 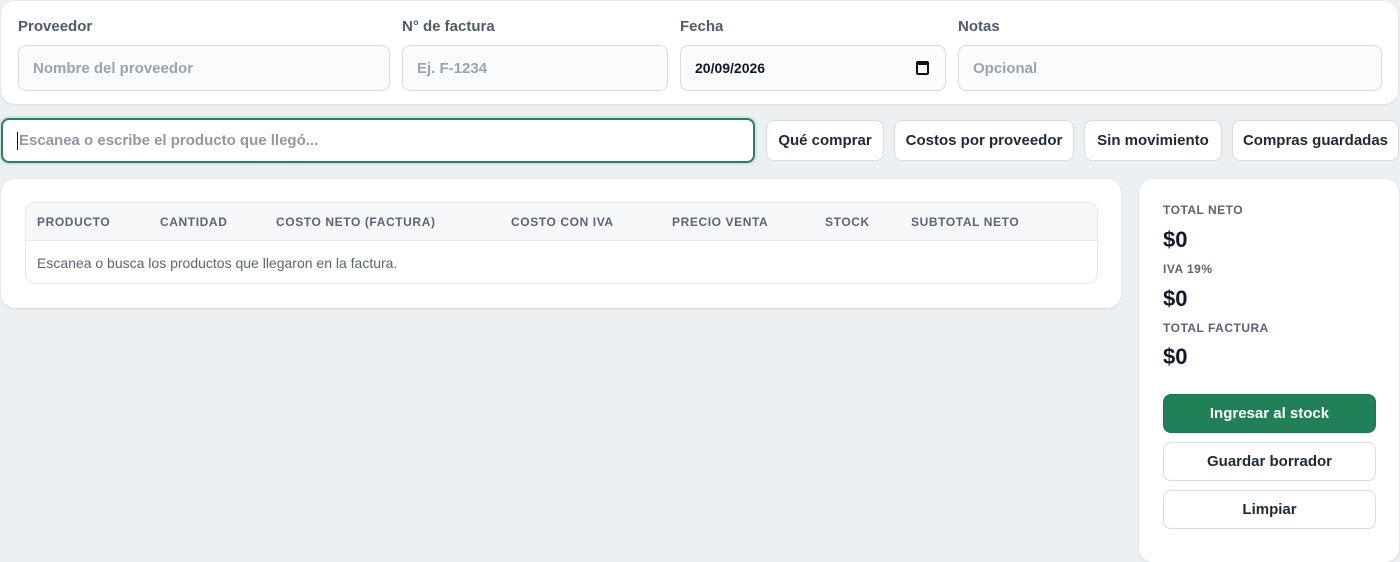 I want to click on costs-by-supplier-button: Costos por proveedor, so click(x=984, y=140).